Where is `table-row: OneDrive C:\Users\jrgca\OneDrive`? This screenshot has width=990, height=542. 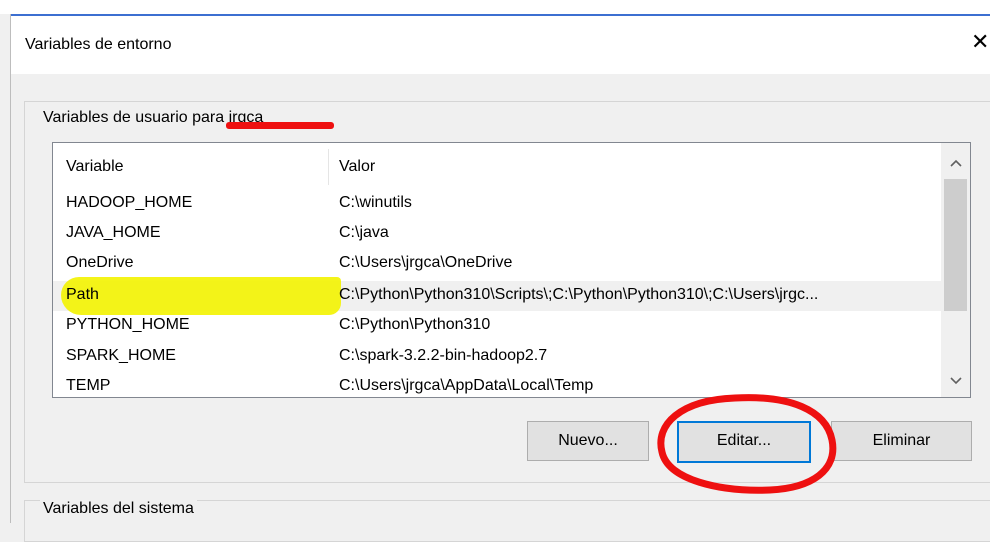
table-row: OneDrive C:\Users\jrgca\OneDrive is located at coordinates (497, 264).